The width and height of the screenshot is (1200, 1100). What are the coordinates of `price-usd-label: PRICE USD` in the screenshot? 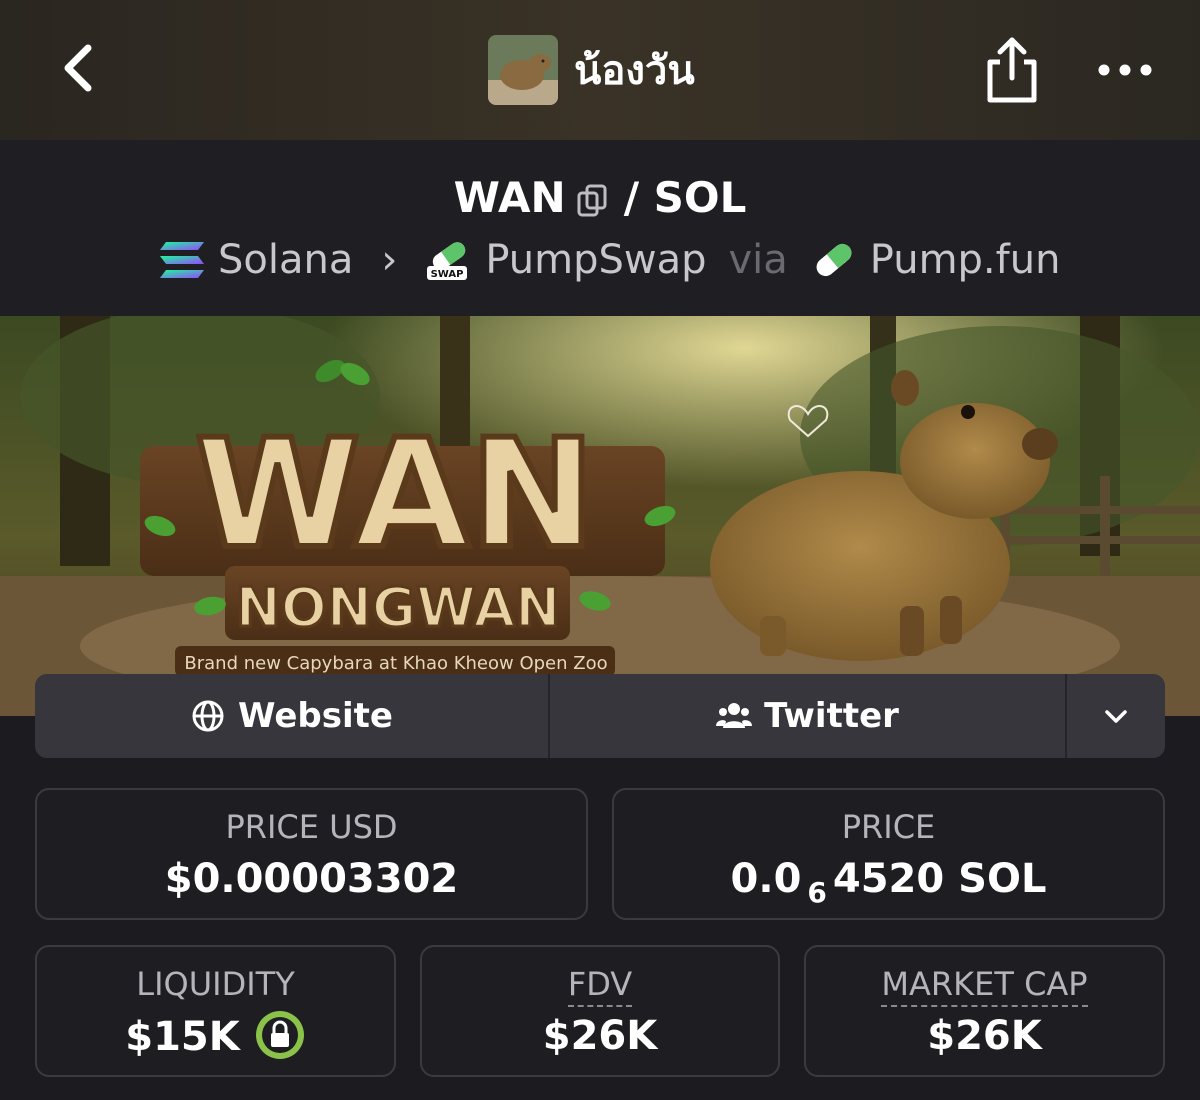 It's located at (311, 827).